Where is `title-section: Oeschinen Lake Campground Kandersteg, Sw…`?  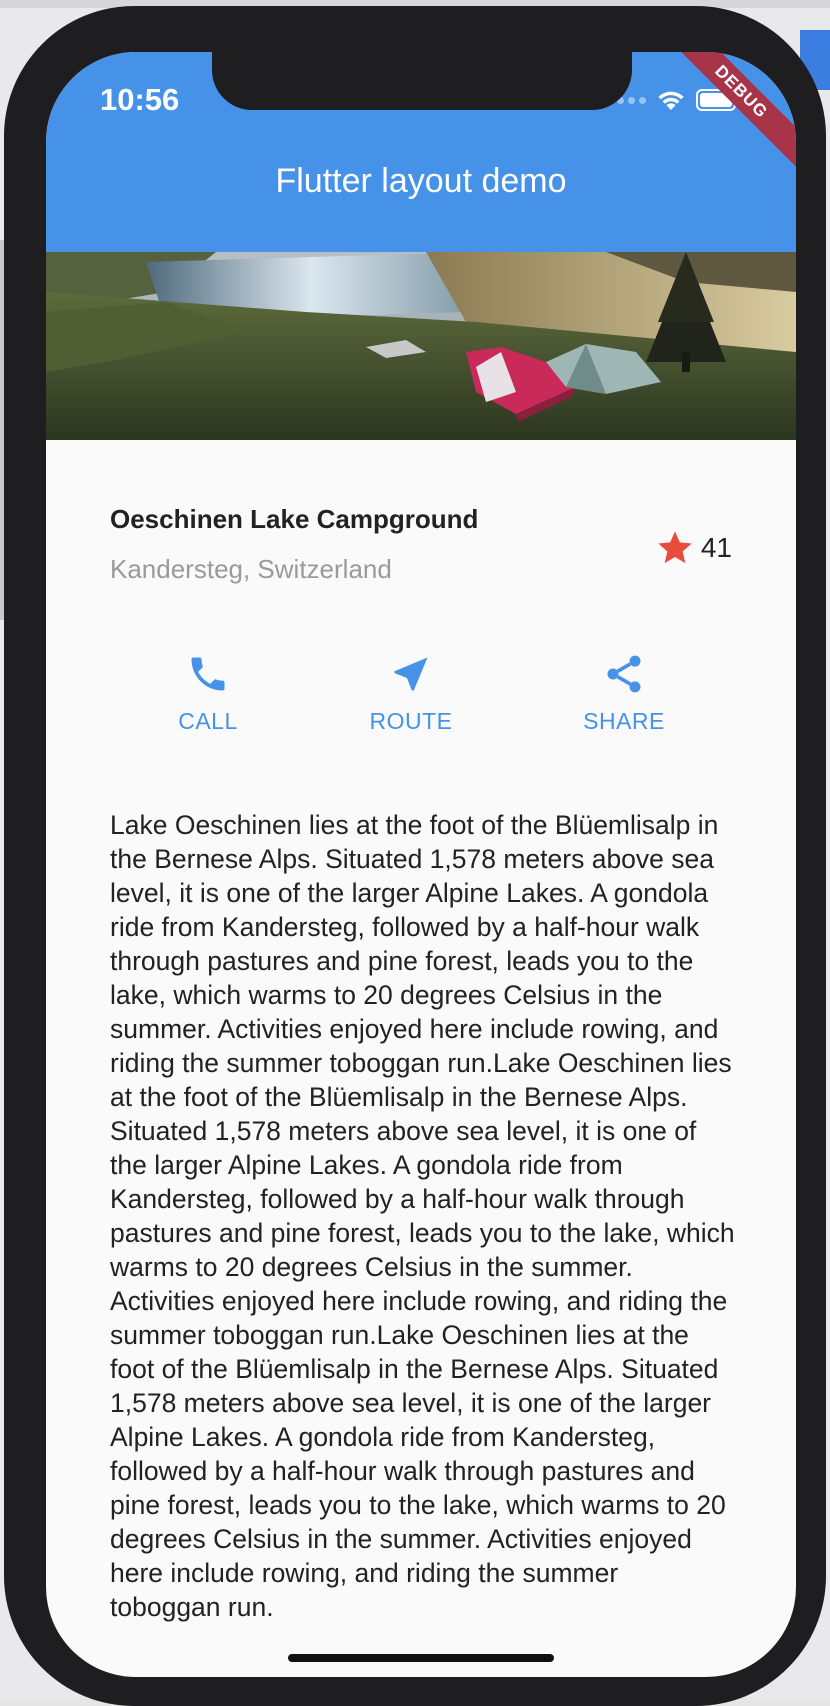
title-section: Oeschinen Lake Campground Kandersteg, Sw… is located at coordinates (421, 554).